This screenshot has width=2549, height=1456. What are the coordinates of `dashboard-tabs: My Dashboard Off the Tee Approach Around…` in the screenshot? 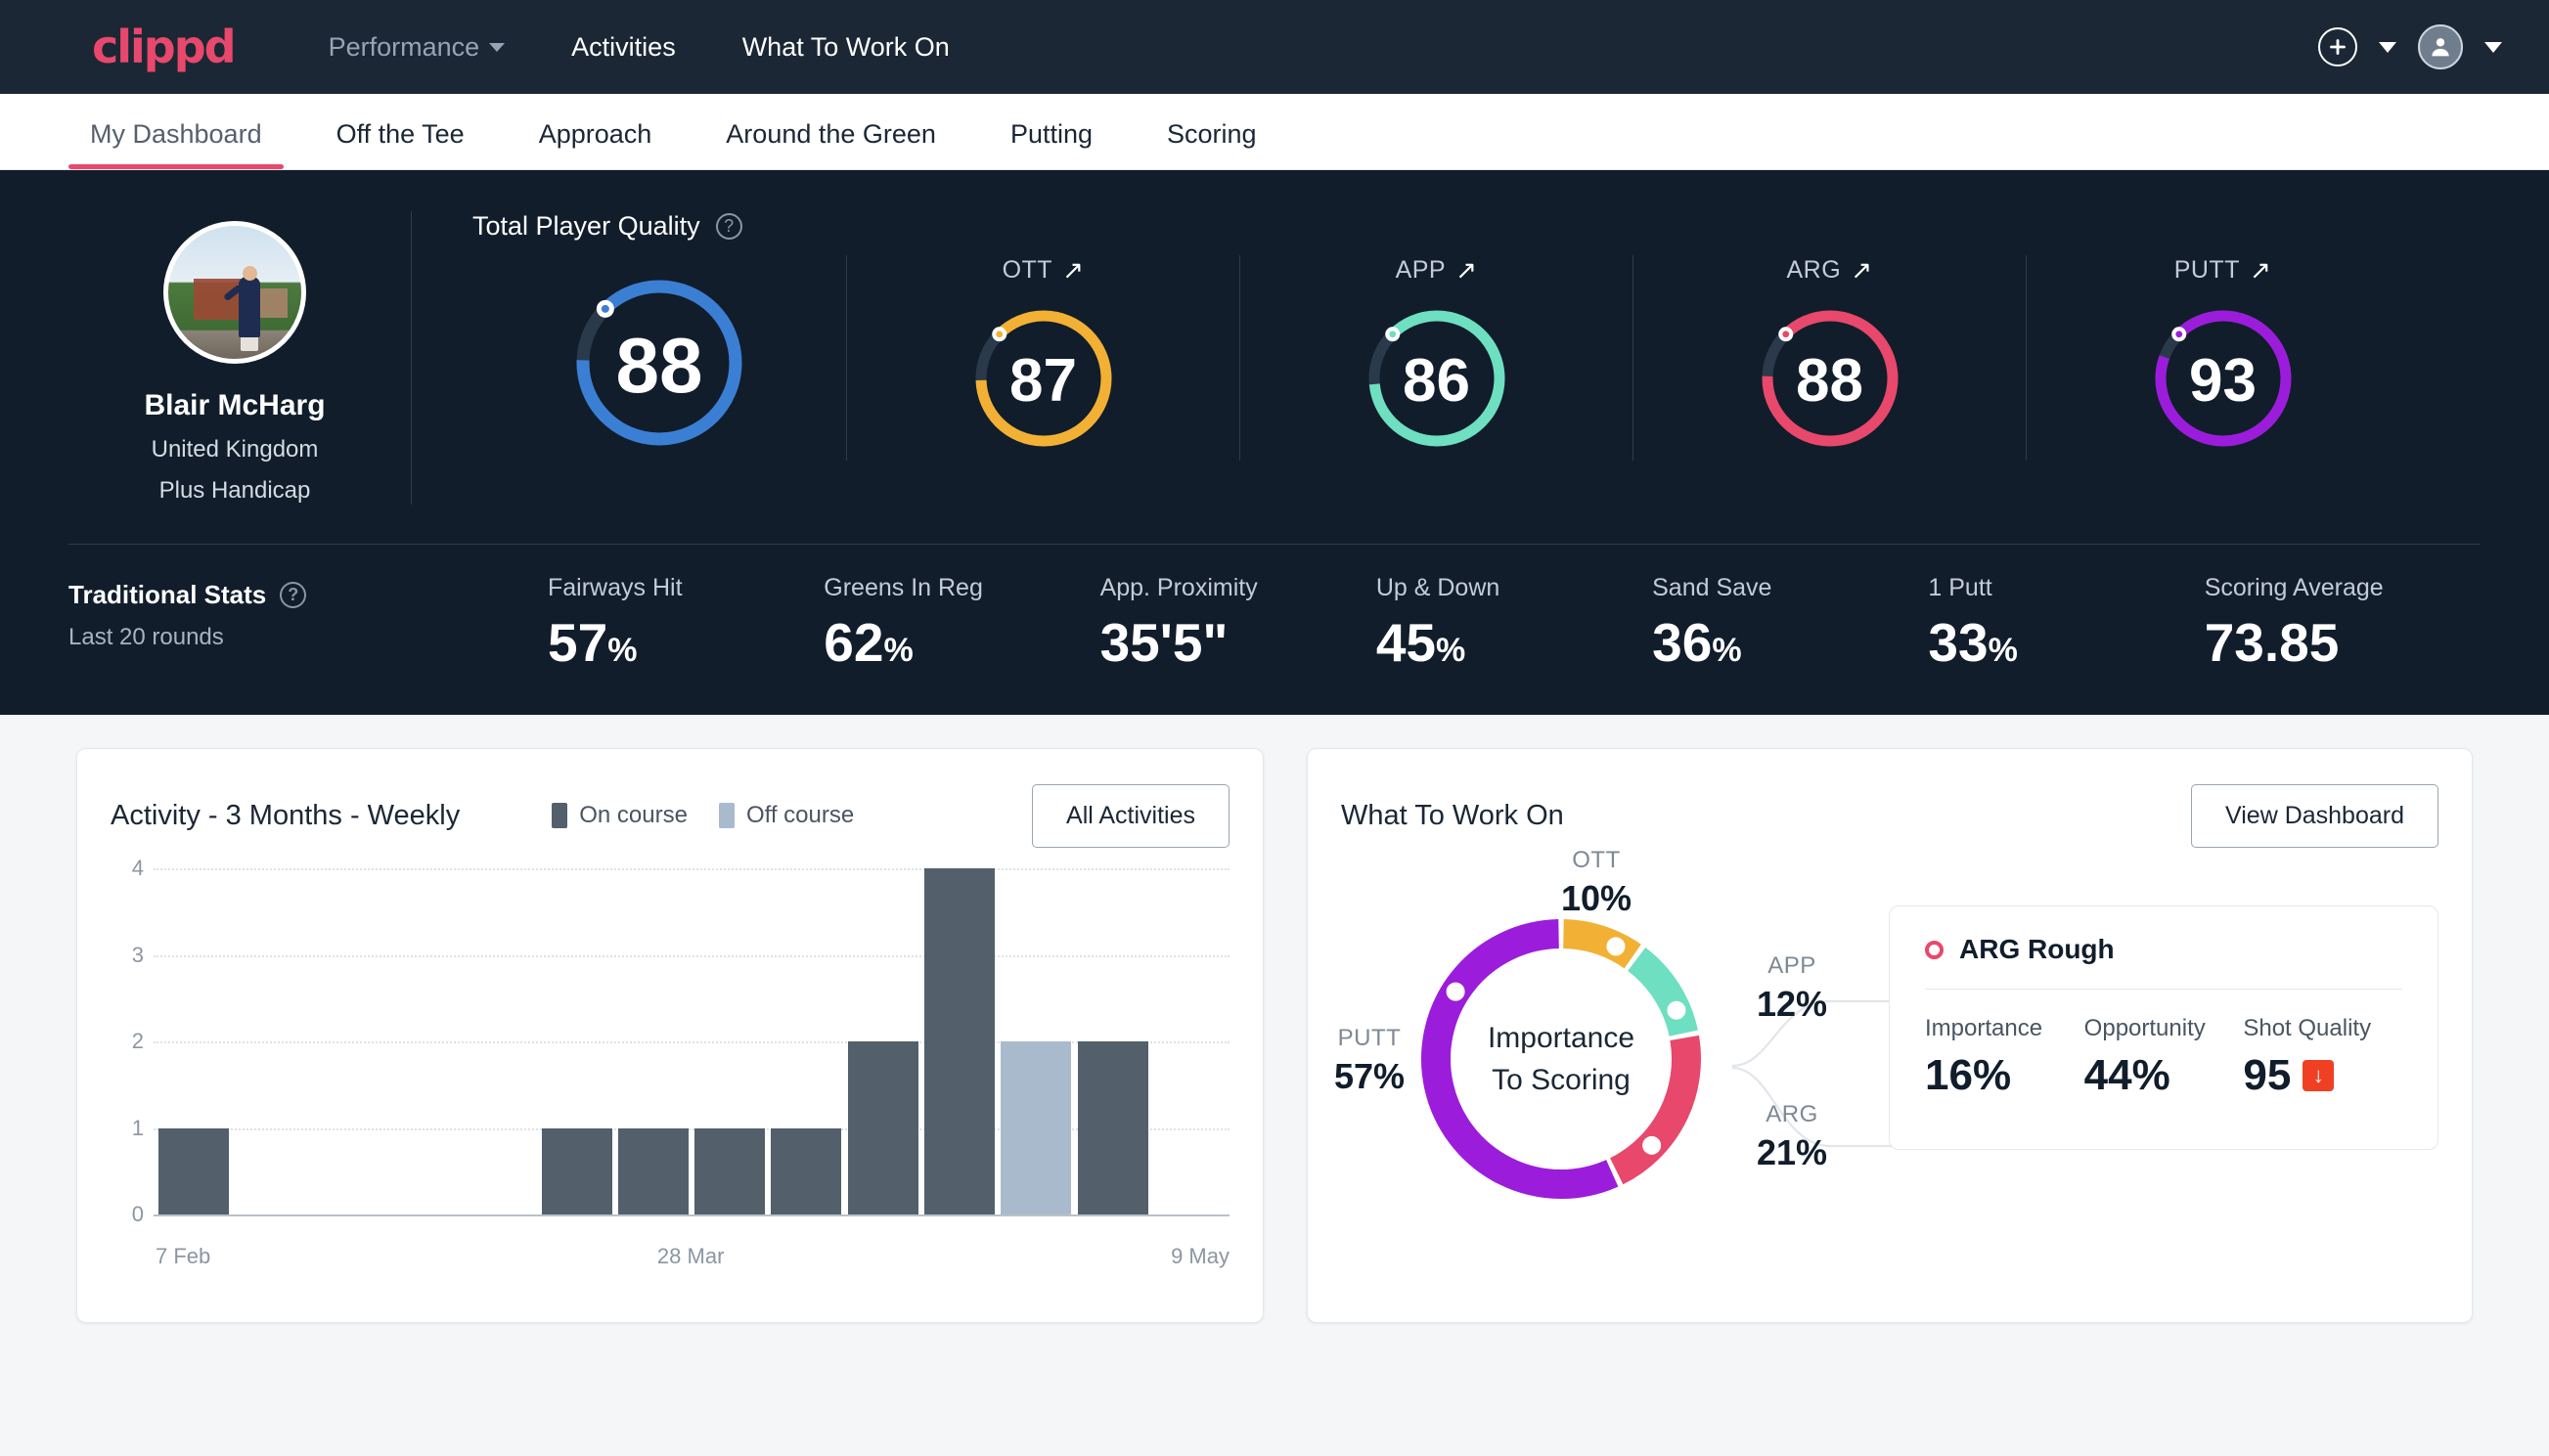 It's located at (1274, 132).